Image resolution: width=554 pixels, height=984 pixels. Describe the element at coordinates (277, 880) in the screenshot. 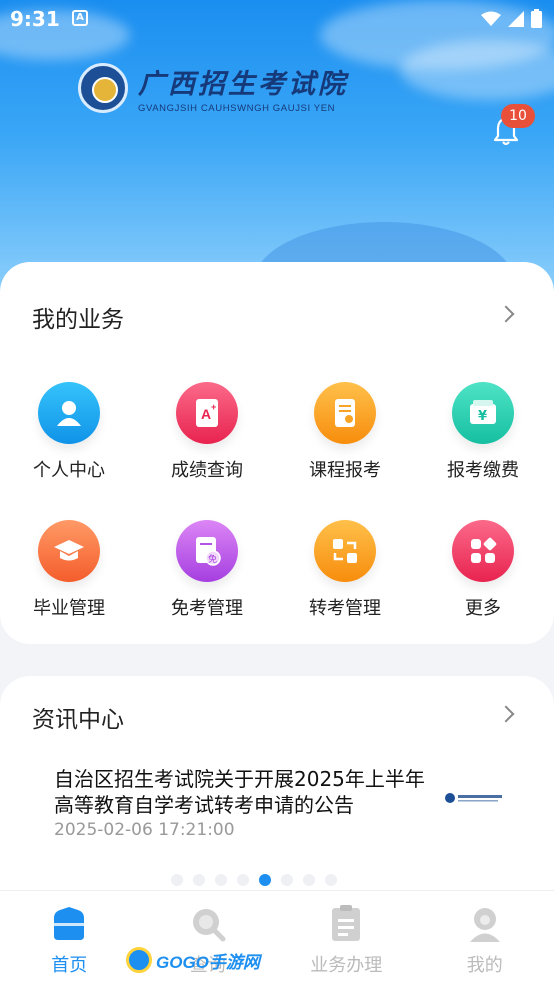

I see `carousel-indicator` at that location.